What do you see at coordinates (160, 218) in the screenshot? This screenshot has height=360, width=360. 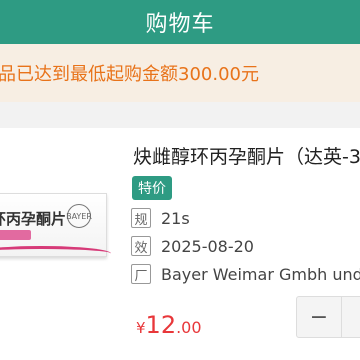 I see `spec-row: 规 21s` at bounding box center [160, 218].